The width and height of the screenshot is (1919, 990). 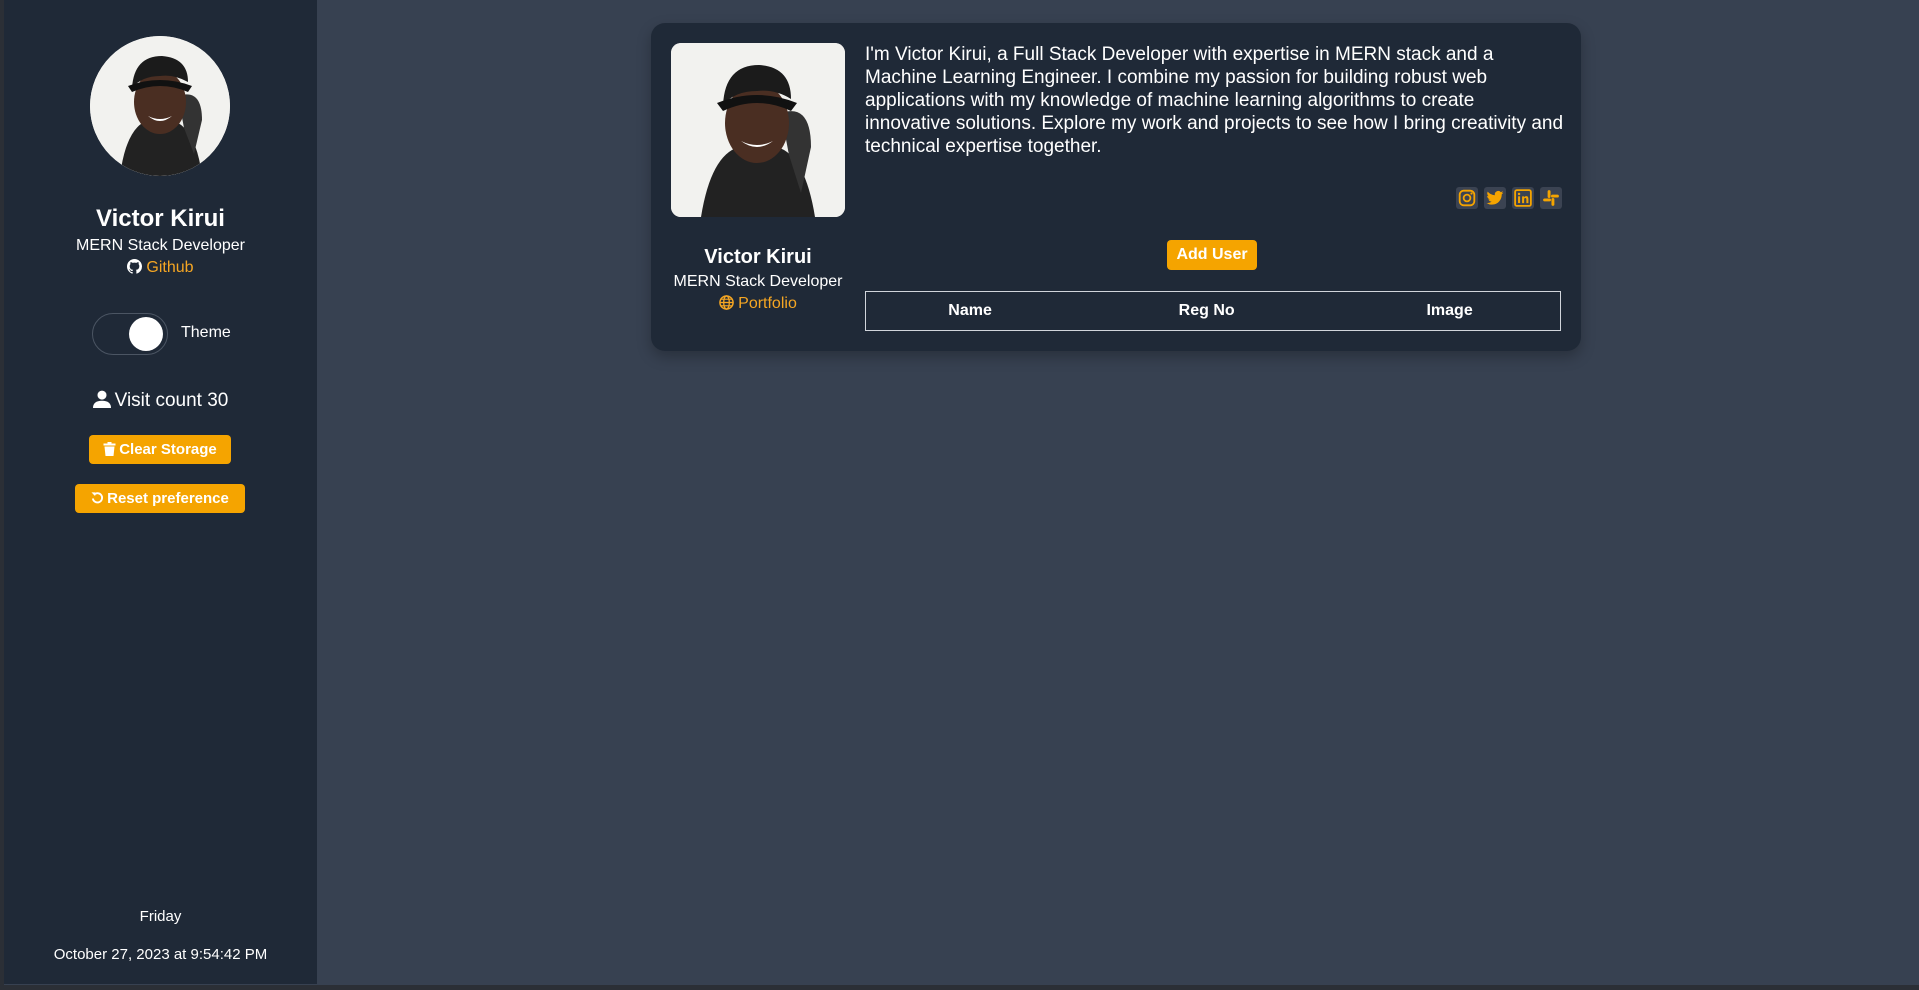 What do you see at coordinates (758, 130) in the screenshot?
I see `profile-photo` at bounding box center [758, 130].